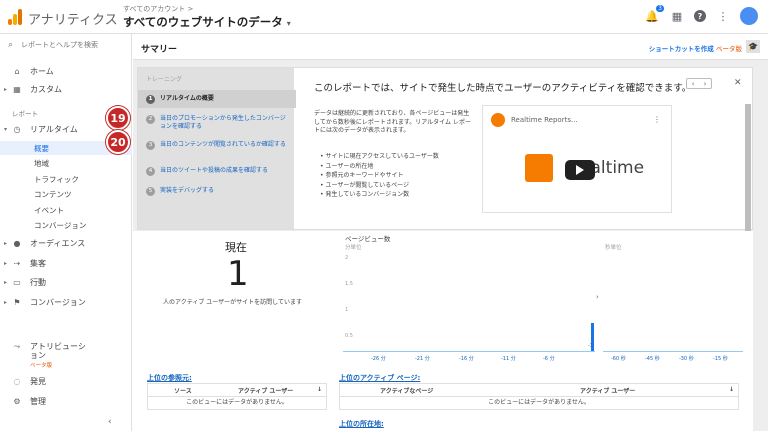 The height and width of the screenshot is (431, 768). What do you see at coordinates (466, 359) in the screenshot?
I see `x-tick: -16 分` at bounding box center [466, 359].